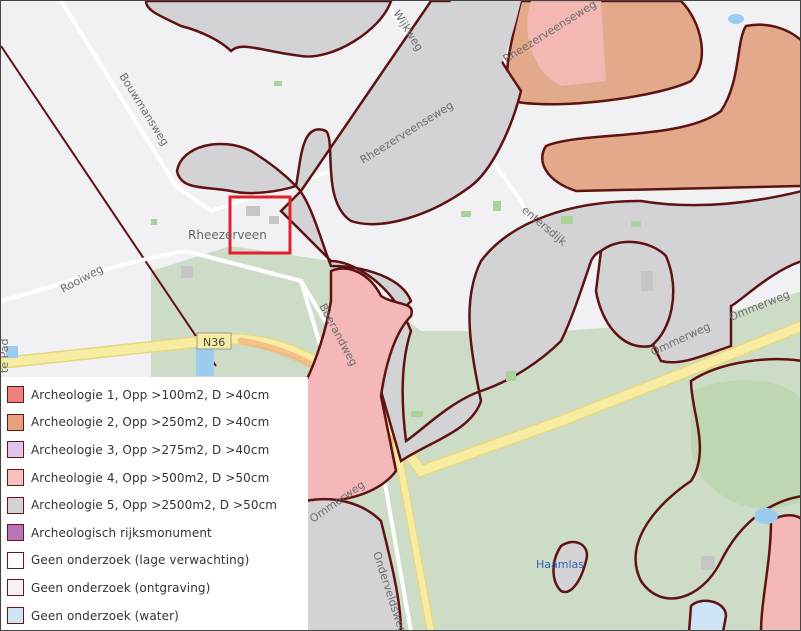 The width and height of the screenshot is (801, 631). I want to click on legend-item: Archeologie 5, Opp >2500m2, D >50cm, so click(155, 505).